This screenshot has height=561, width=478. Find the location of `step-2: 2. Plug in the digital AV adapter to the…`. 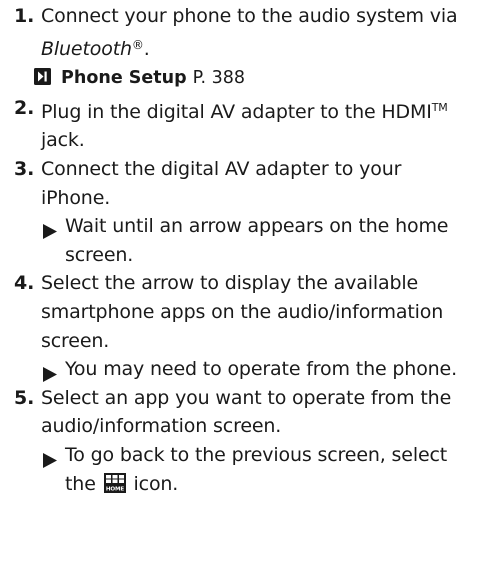

step-2: 2. Plug in the digital AV adapter to the… is located at coordinates (242, 124).